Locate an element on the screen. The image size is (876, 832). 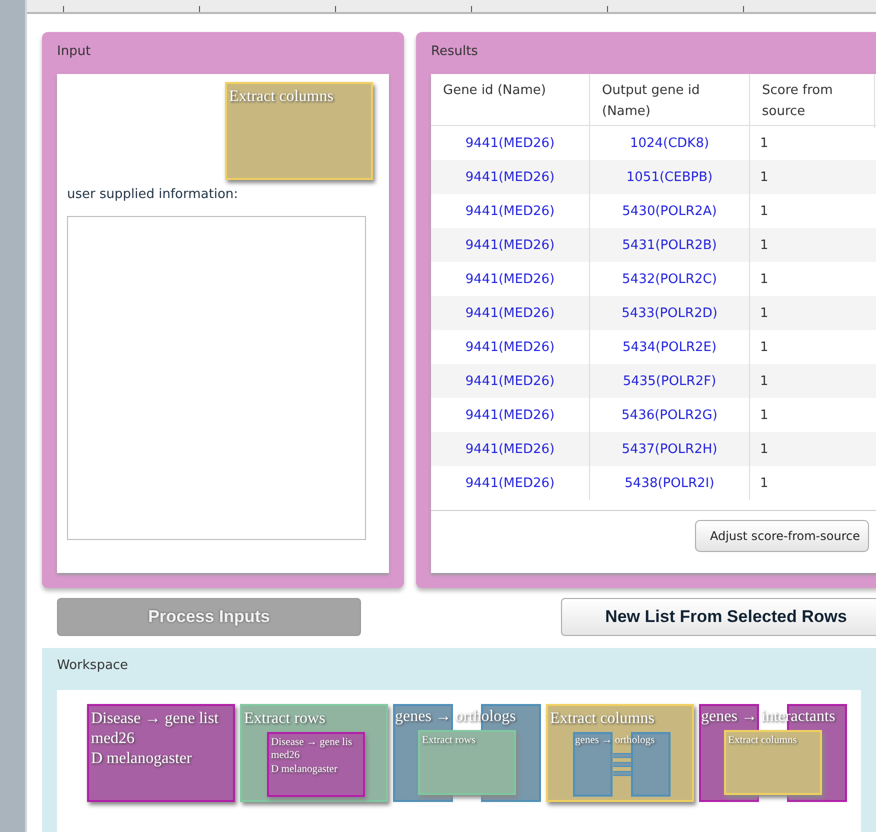
panel-title: Input is located at coordinates (74, 52).